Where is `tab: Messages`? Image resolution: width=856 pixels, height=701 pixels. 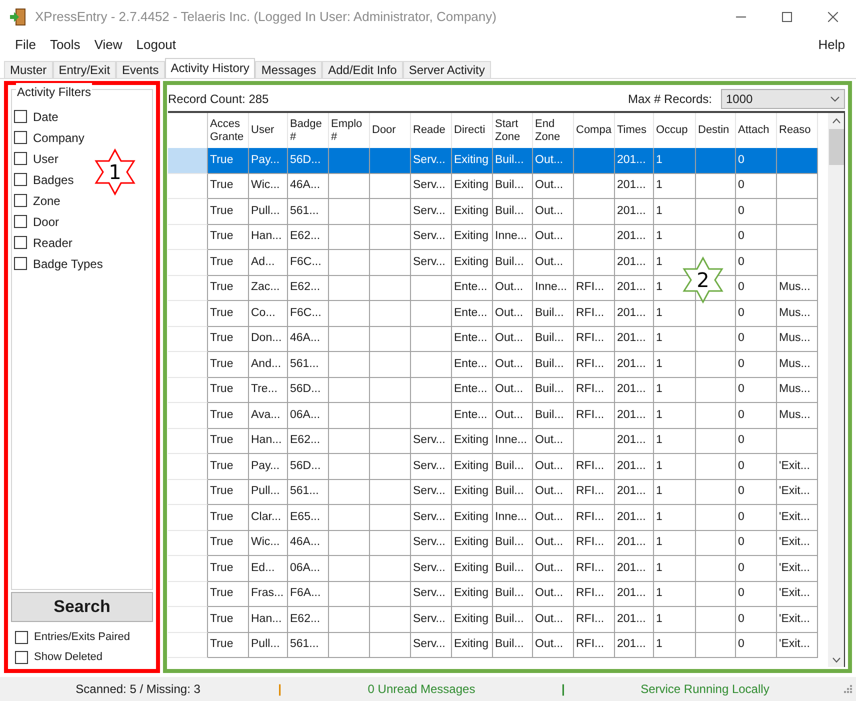 tab: Messages is located at coordinates (288, 69).